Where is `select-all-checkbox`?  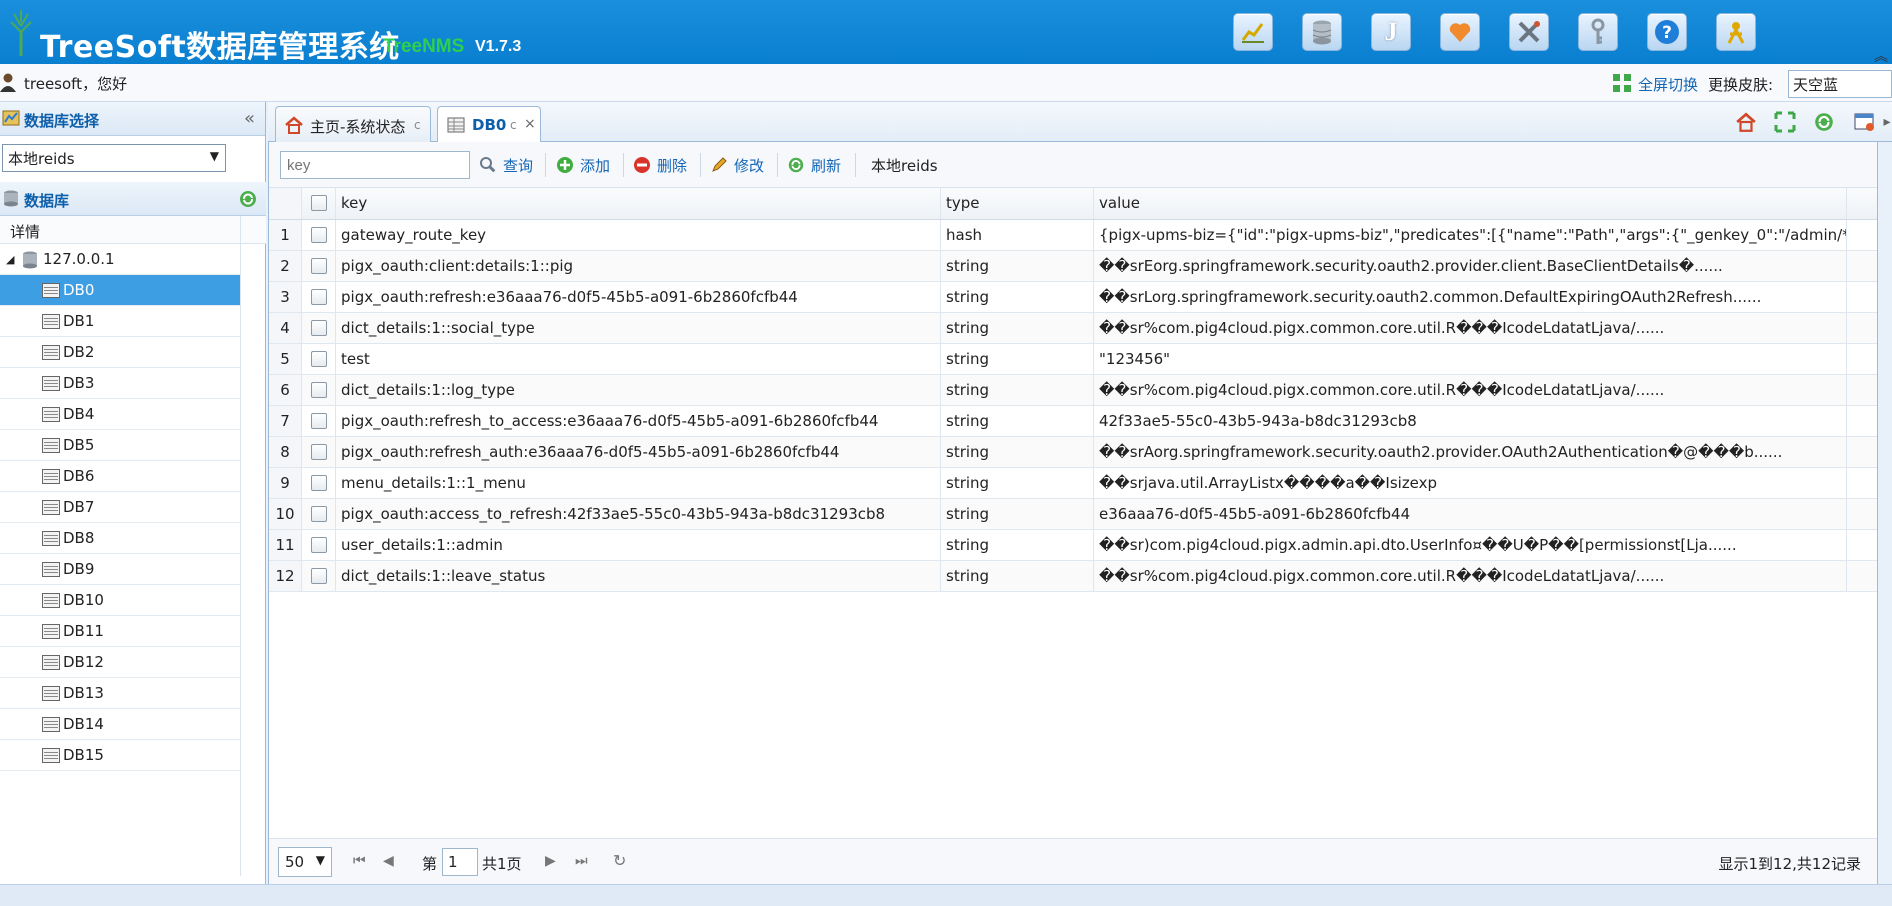
select-all-checkbox is located at coordinates (319, 203).